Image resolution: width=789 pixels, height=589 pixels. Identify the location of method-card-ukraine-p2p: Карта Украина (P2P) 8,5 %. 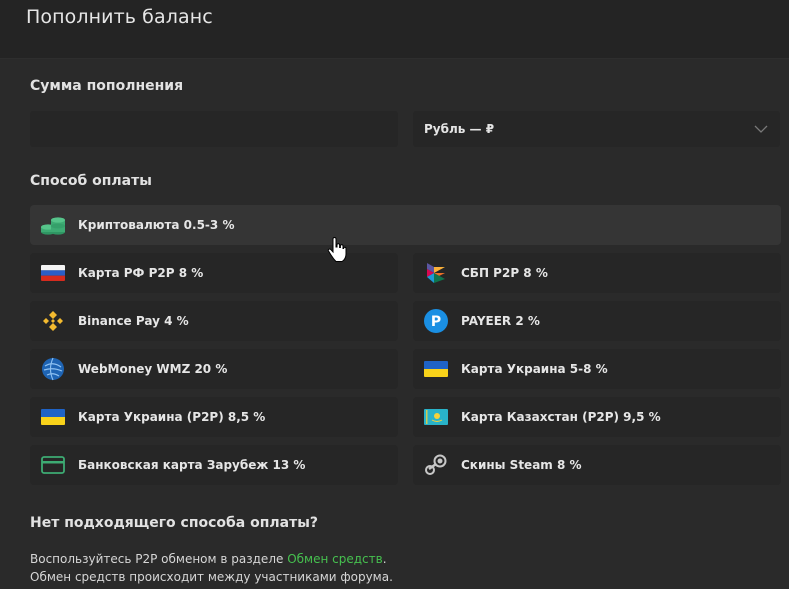
(214, 417).